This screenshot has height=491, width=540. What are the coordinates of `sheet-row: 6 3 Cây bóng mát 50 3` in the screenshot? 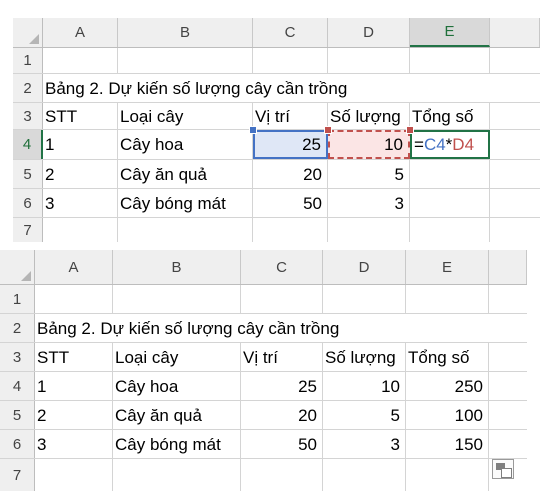 It's located at (276, 203).